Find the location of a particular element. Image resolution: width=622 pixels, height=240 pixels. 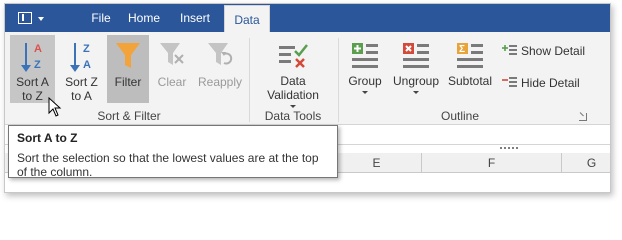

ribbon-tab-bar: File Home Insert Data is located at coordinates (307, 18).